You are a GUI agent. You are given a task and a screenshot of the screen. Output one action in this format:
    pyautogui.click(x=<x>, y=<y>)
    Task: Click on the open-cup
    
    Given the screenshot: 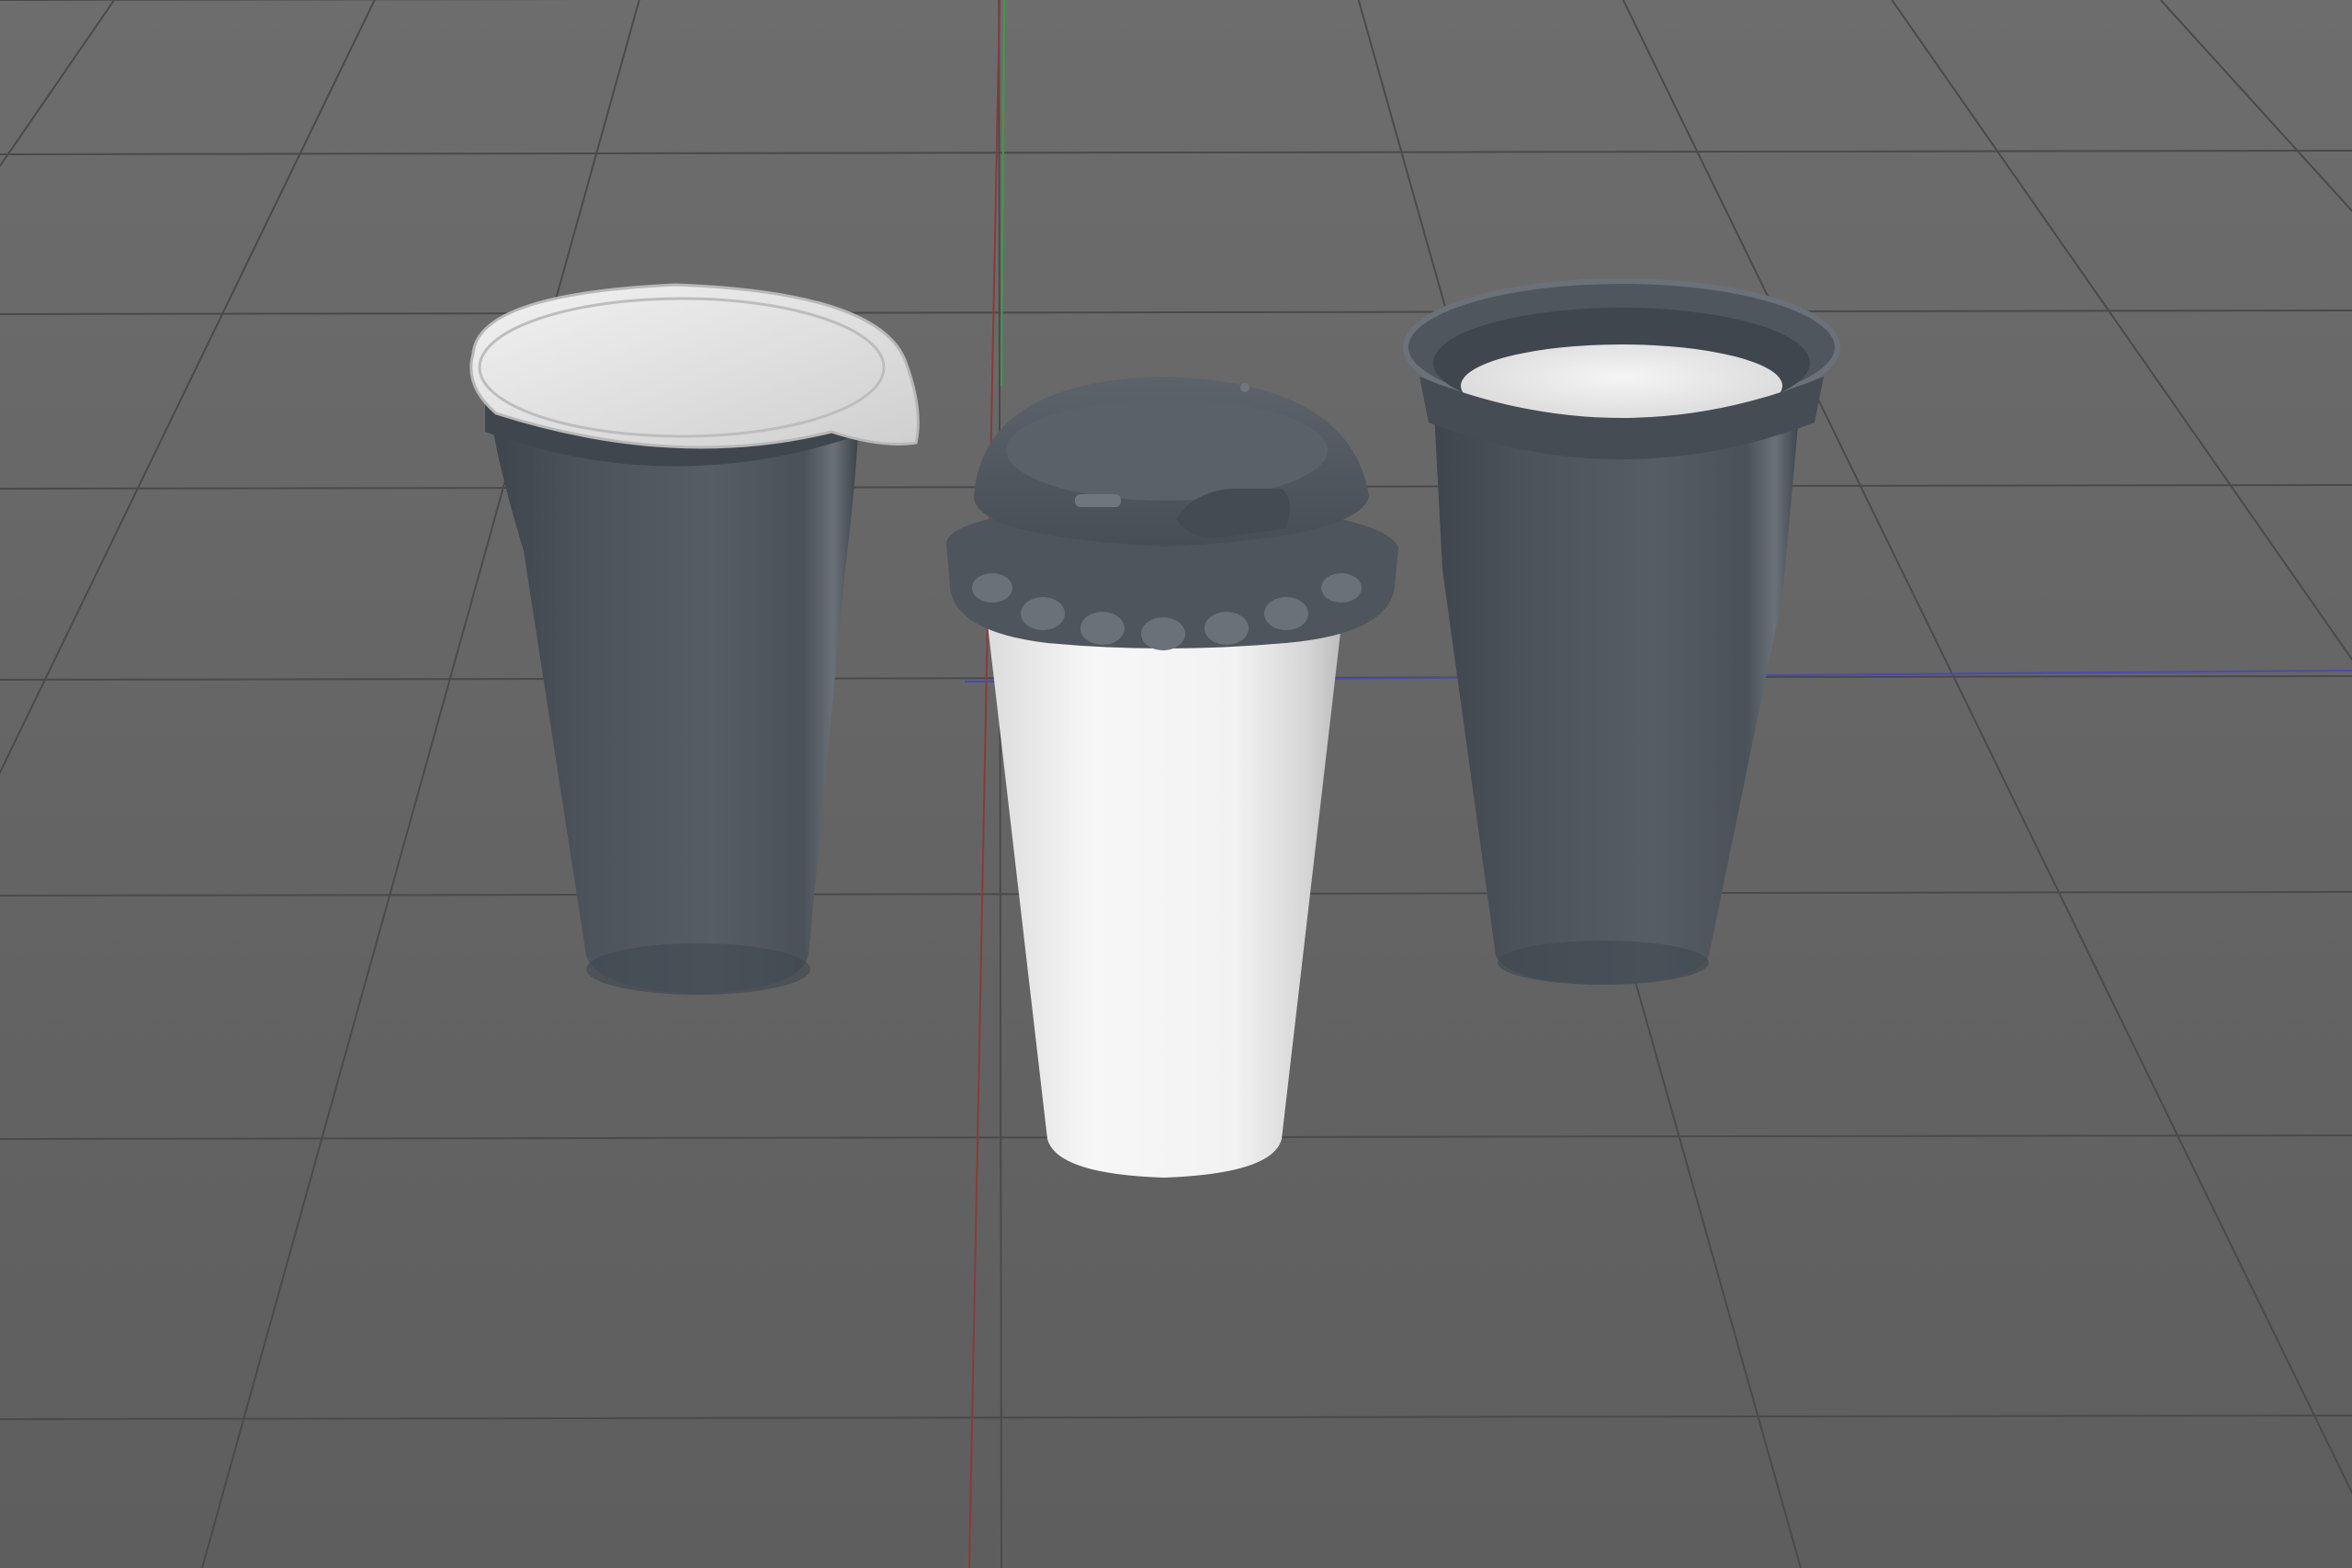 What is the action you would take?
    pyautogui.click(x=1622, y=632)
    